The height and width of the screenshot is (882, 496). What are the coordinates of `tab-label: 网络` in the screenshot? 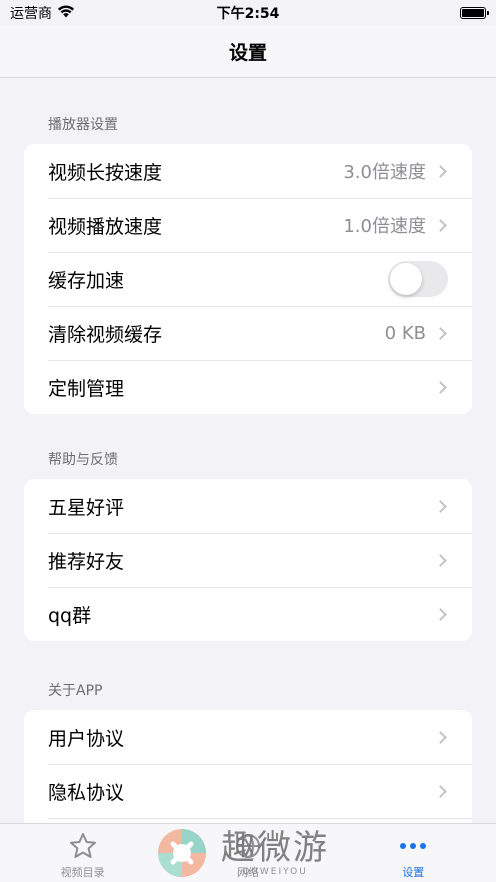 It's located at (247, 872).